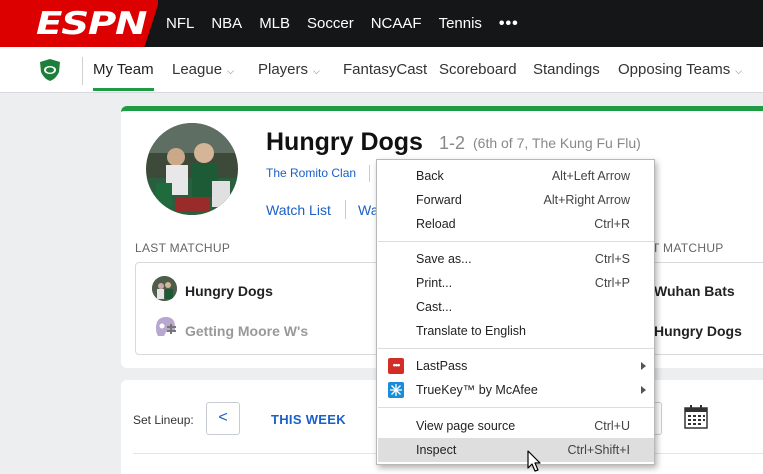 The width and height of the screenshot is (763, 474). I want to click on tab-my-team-label: My Team, so click(123, 69).